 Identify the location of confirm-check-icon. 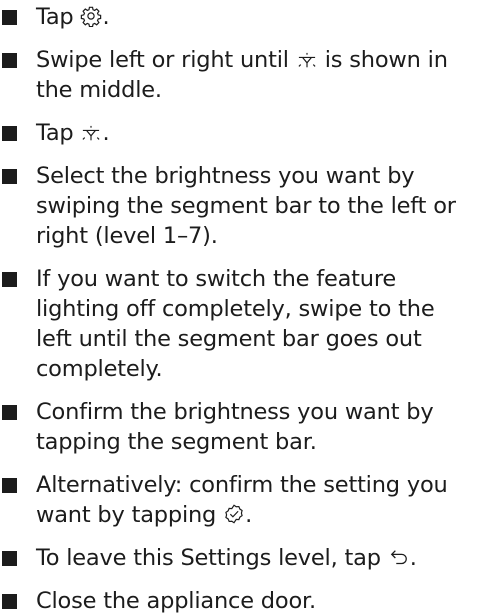
(234, 514).